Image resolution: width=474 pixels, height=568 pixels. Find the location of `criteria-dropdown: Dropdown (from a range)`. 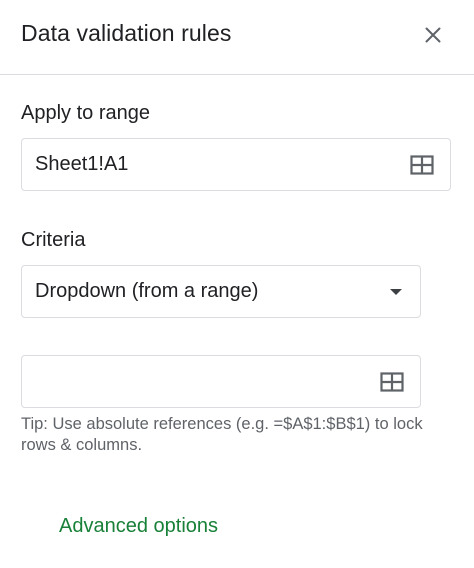

criteria-dropdown: Dropdown (from a range) is located at coordinates (221, 291).